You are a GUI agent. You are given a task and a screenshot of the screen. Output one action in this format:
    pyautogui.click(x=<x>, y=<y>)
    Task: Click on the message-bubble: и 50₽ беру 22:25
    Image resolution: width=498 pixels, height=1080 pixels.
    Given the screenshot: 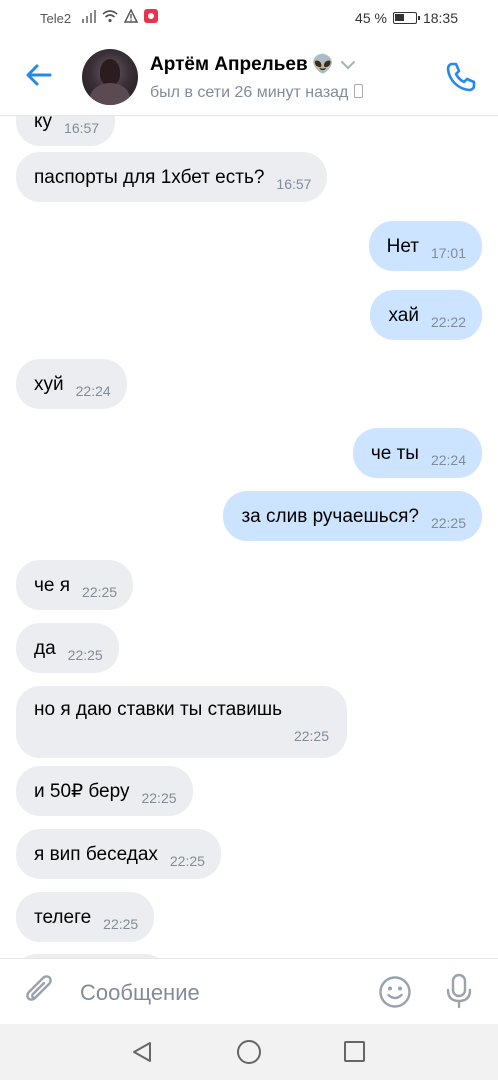 What is the action you would take?
    pyautogui.click(x=104, y=791)
    